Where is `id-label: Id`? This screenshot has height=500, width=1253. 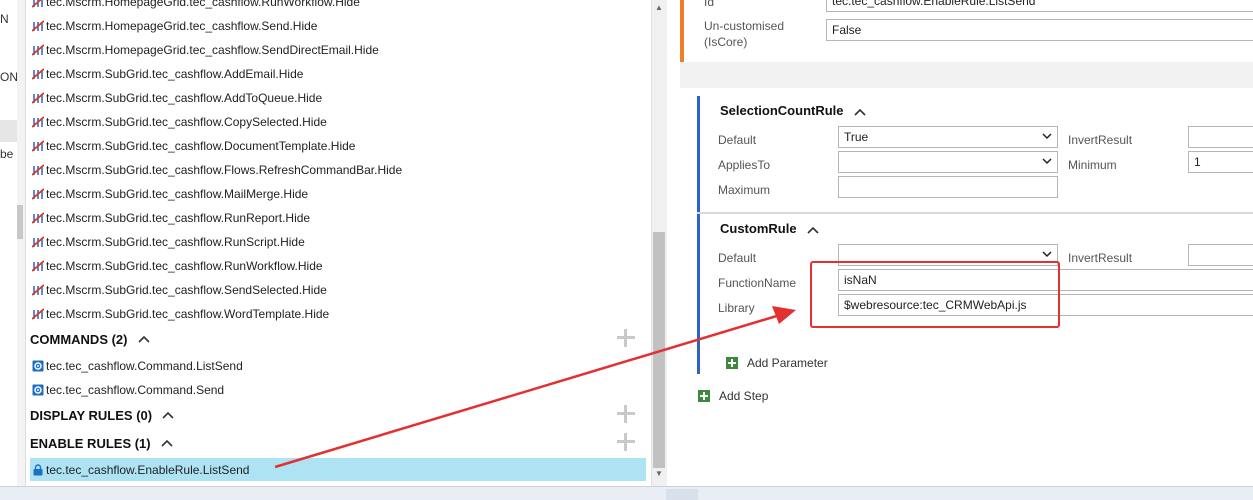
id-label: Id is located at coordinates (709, 4).